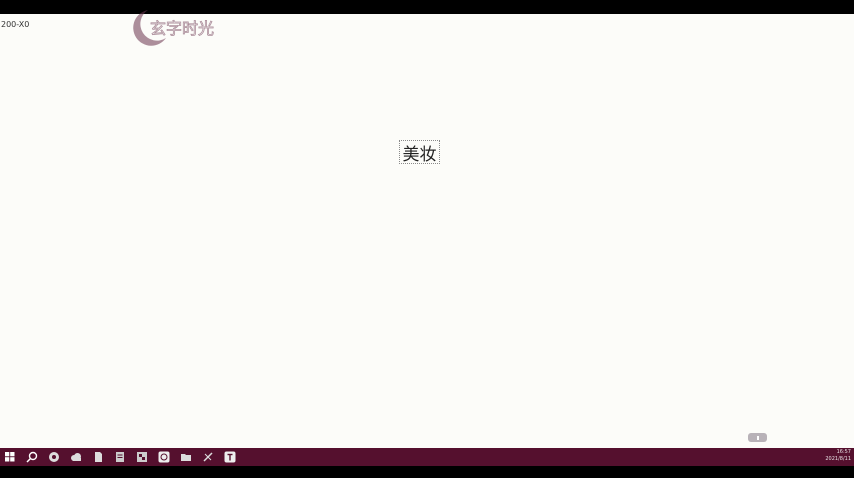  Describe the element at coordinates (208, 457) in the screenshot. I see `pin-icon` at that location.